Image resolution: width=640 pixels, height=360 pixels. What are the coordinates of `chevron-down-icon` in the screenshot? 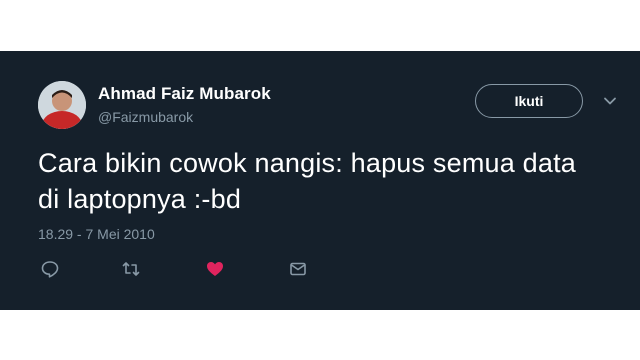 It's located at (610, 101).